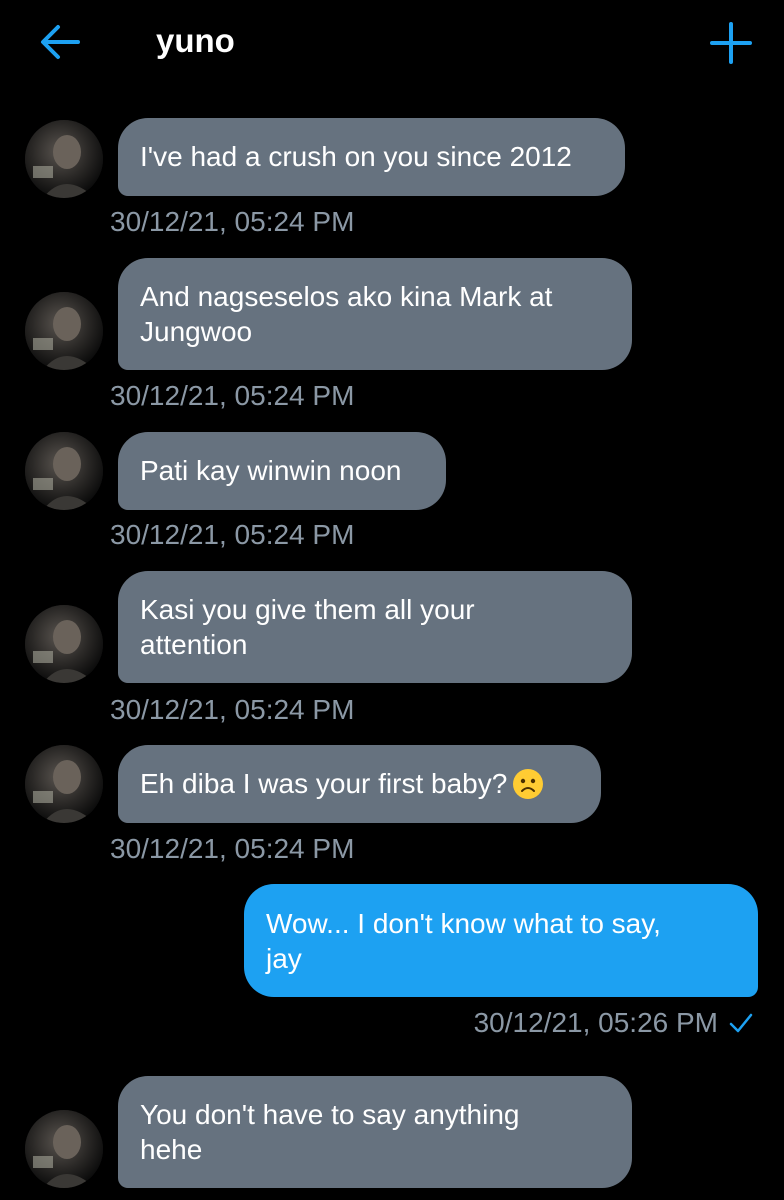 The height and width of the screenshot is (1200, 784). I want to click on incoming-message-bubble: Pati kay winwin noon, so click(282, 471).